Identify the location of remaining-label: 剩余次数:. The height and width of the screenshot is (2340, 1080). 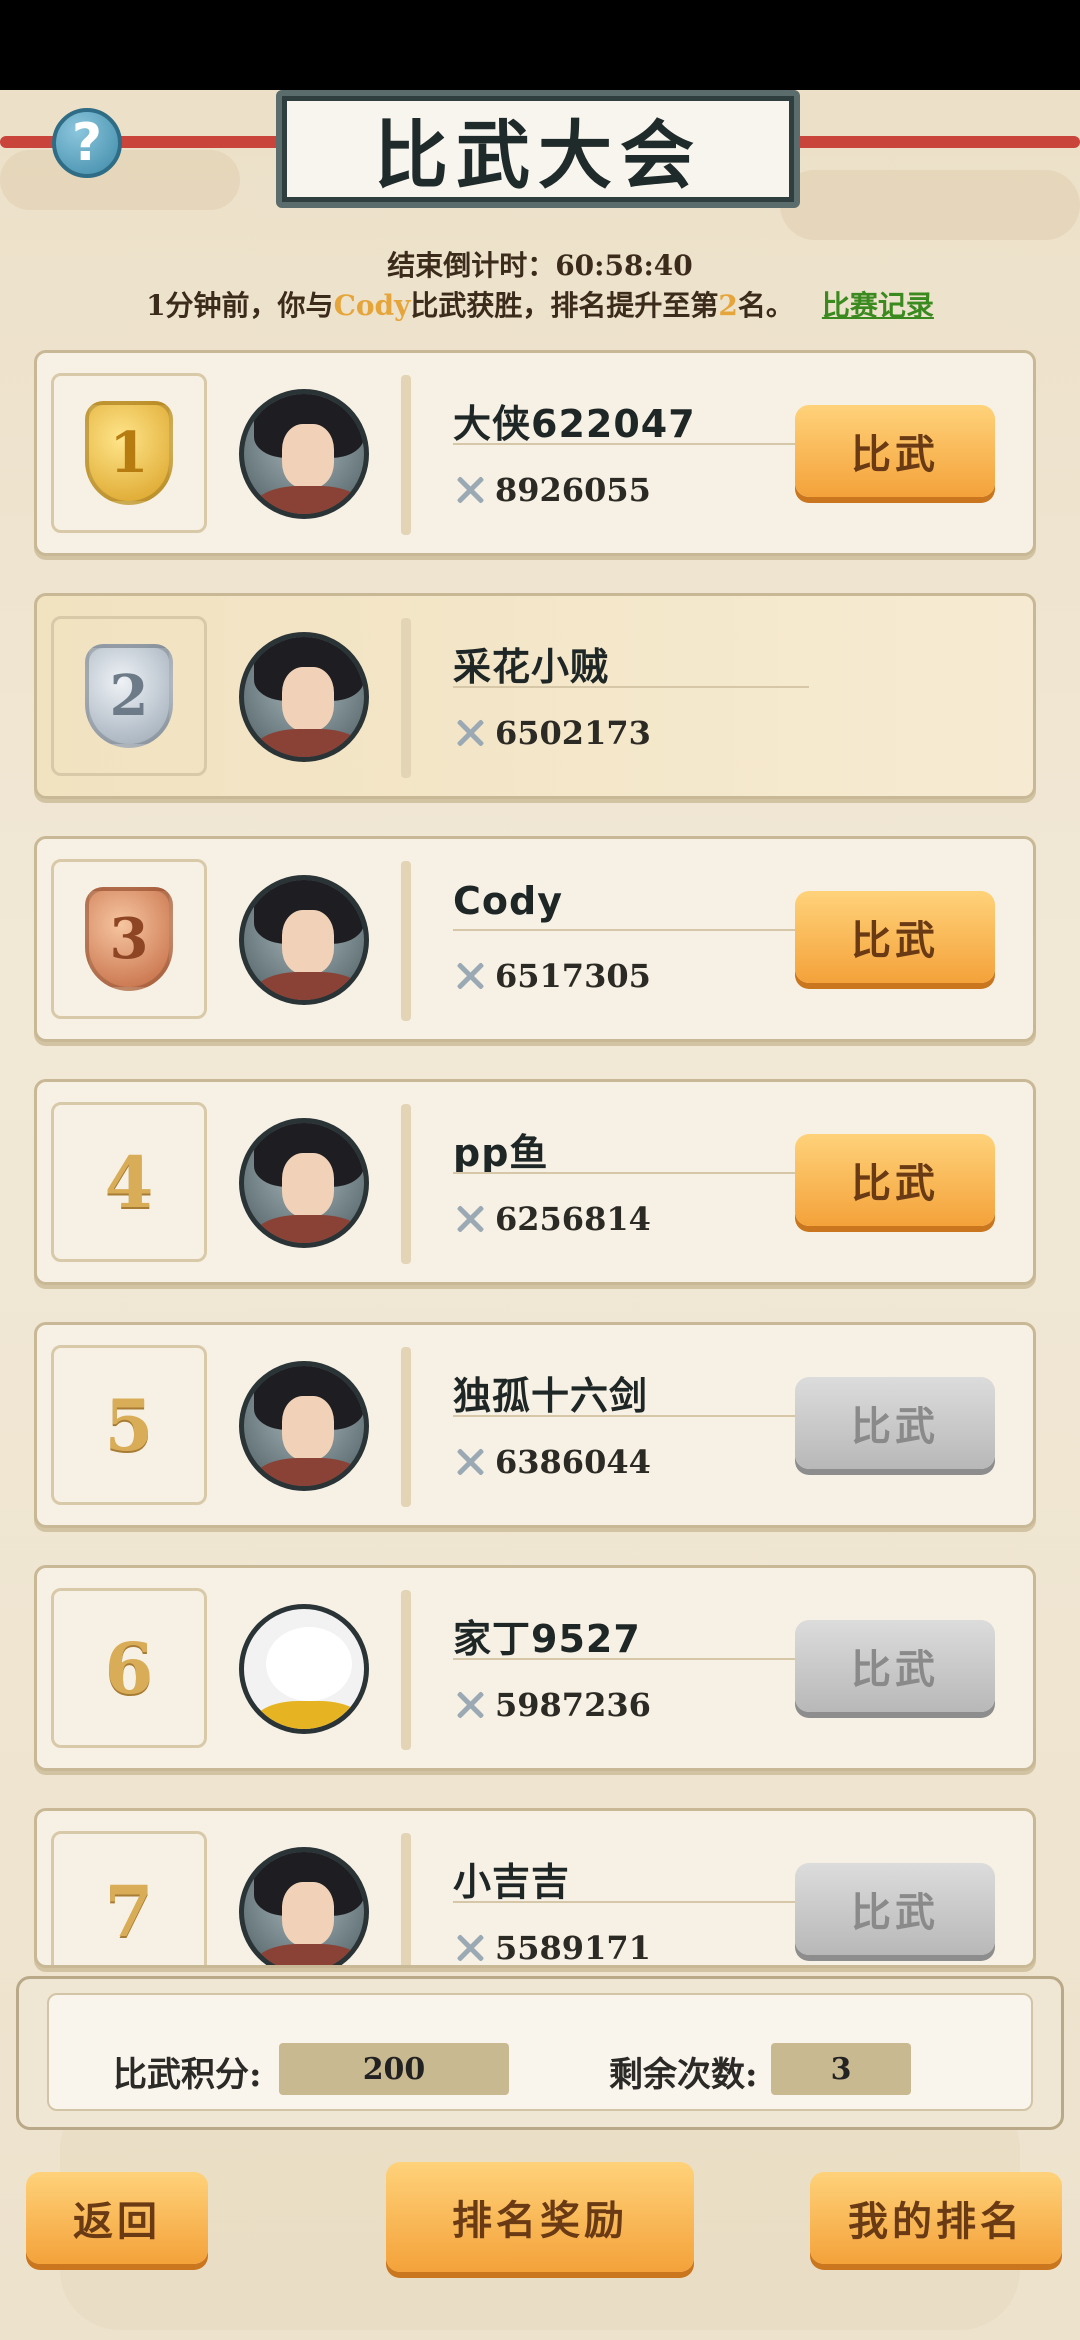
(683, 2075).